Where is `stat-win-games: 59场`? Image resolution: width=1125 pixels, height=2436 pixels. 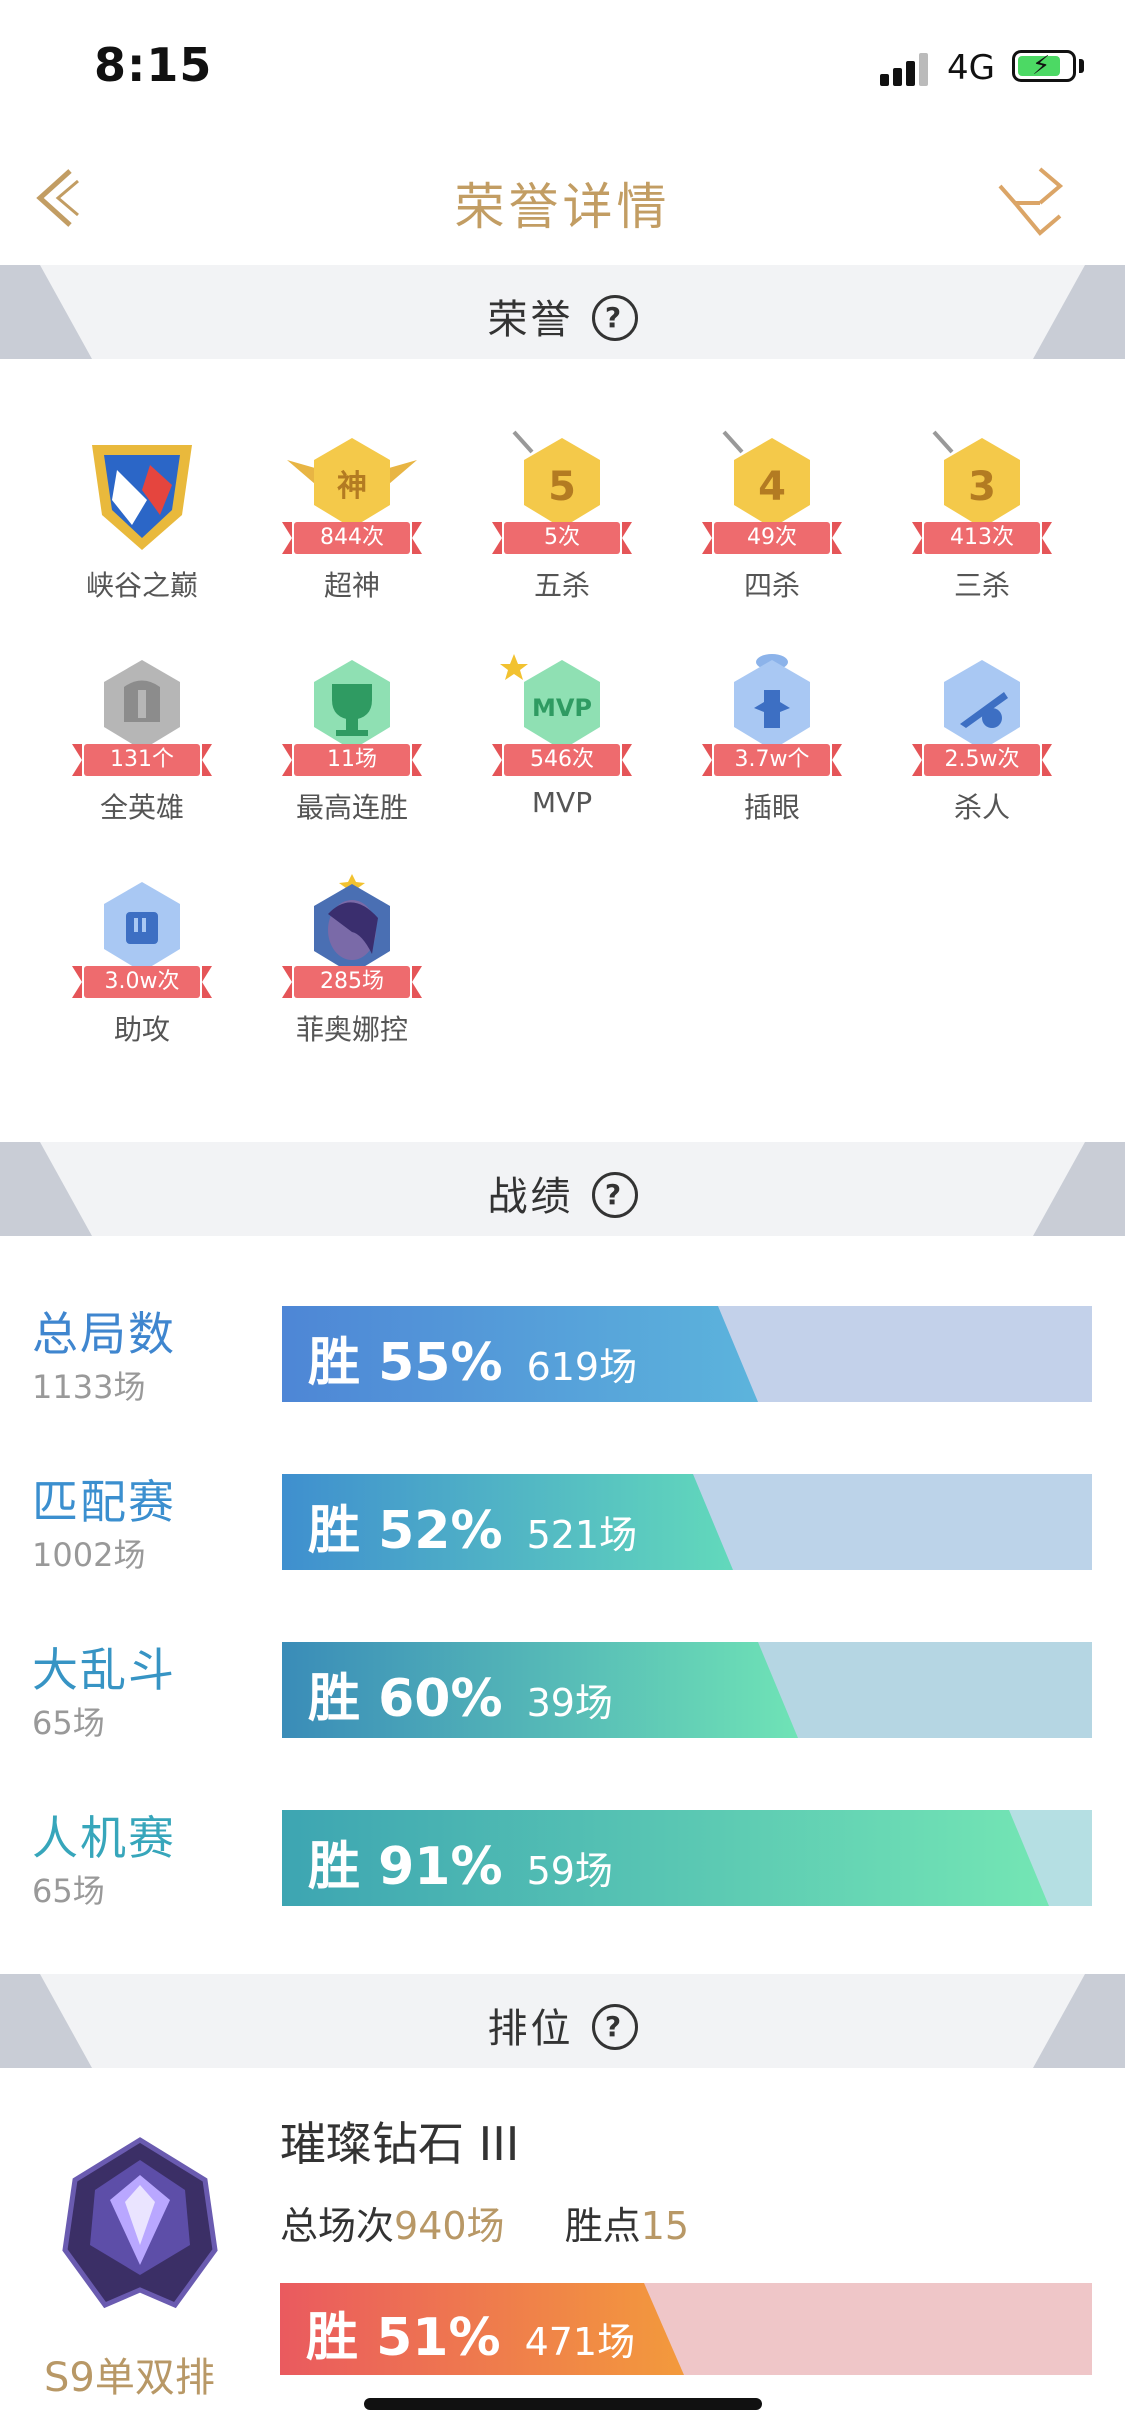 stat-win-games: 59场 is located at coordinates (569, 1871).